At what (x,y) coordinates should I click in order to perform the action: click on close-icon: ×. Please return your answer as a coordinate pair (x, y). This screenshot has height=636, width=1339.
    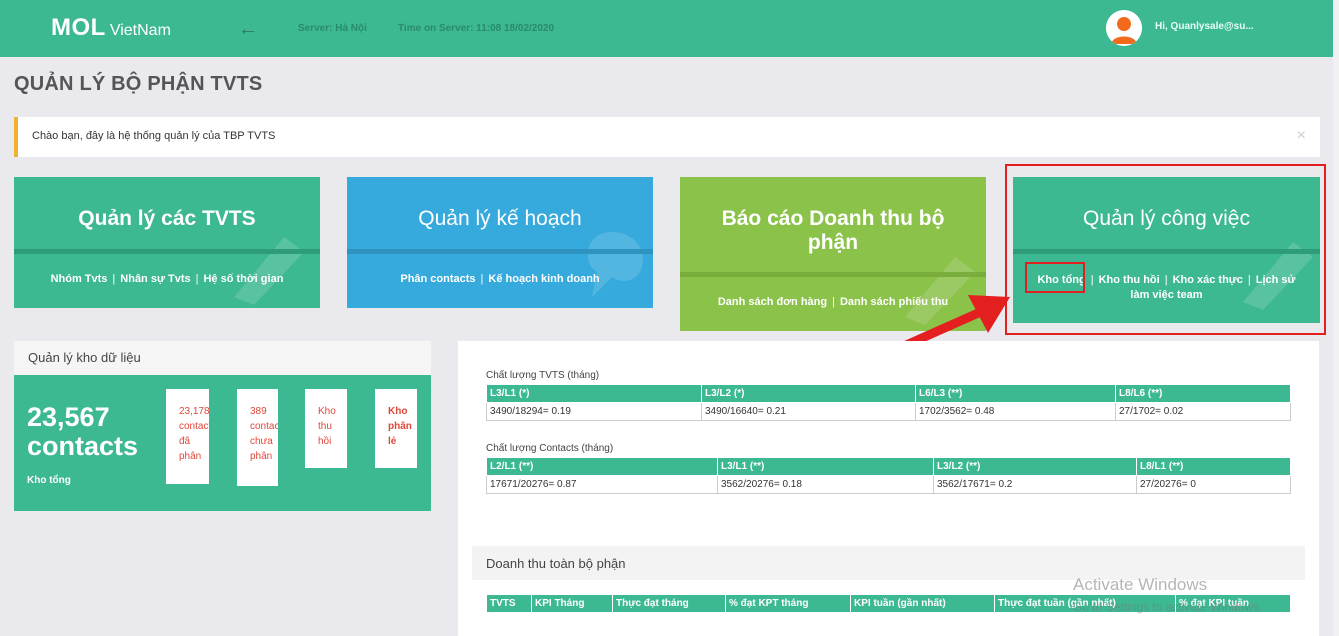
    Looking at the image, I should click on (1301, 136).